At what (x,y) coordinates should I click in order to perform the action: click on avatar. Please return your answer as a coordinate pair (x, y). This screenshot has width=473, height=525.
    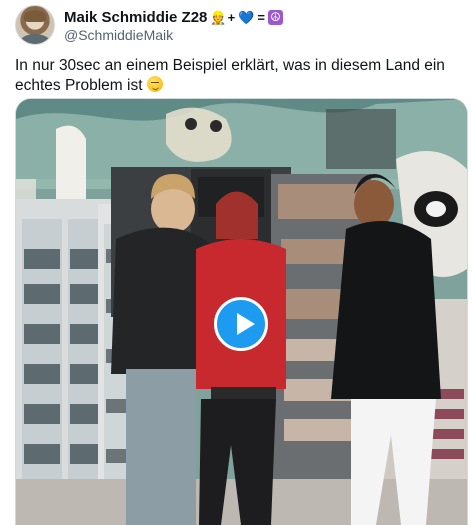
    Looking at the image, I should click on (35, 25).